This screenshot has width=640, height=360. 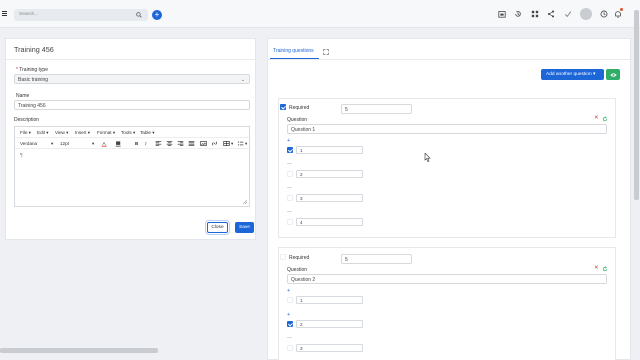 What do you see at coordinates (214, 143) in the screenshot?
I see `link-icon` at bounding box center [214, 143].